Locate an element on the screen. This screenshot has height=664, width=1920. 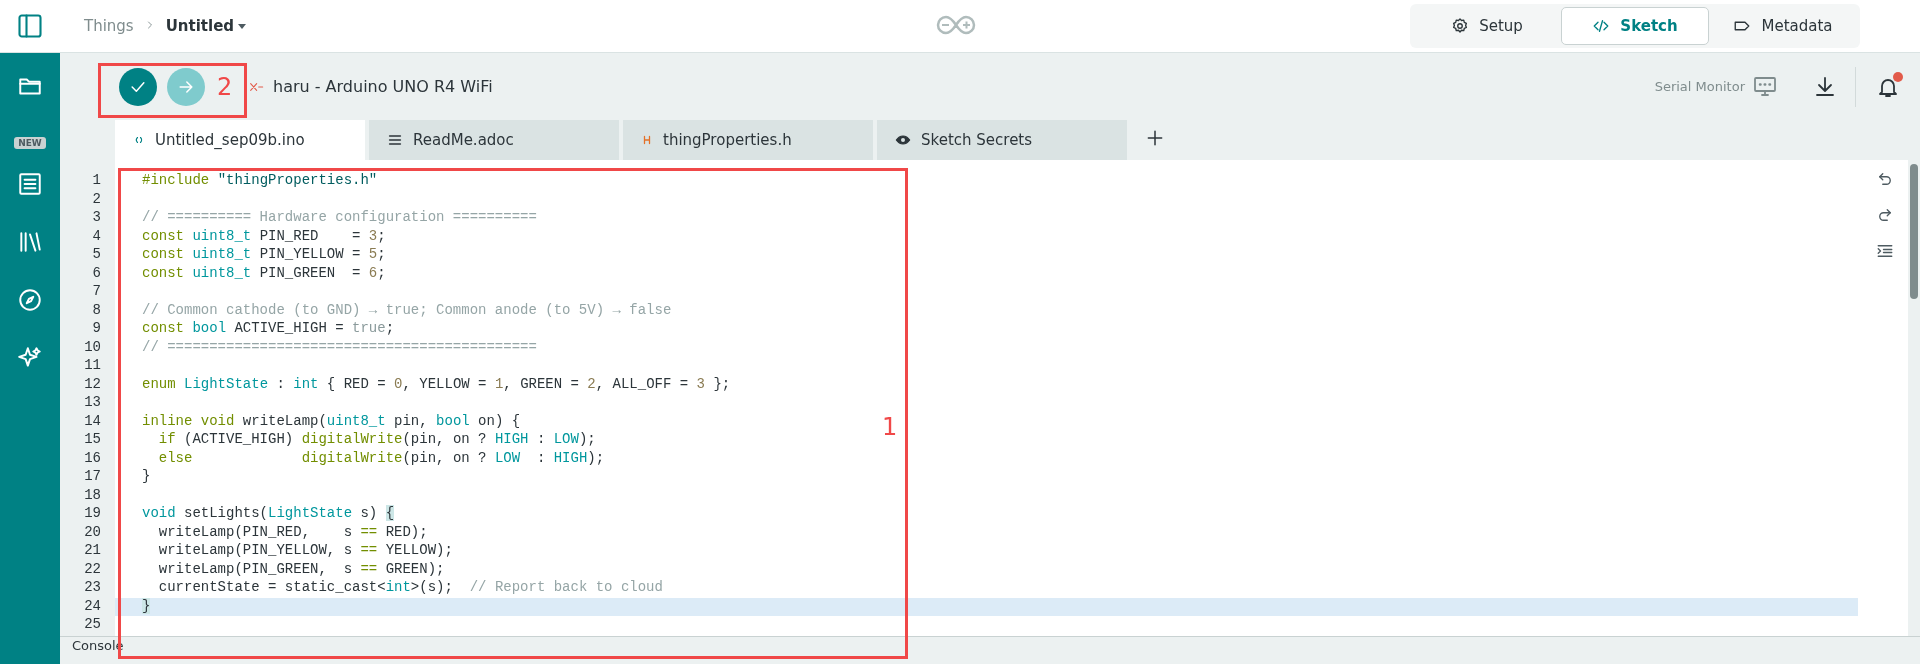
code-line: } is located at coordinates (146, 476).